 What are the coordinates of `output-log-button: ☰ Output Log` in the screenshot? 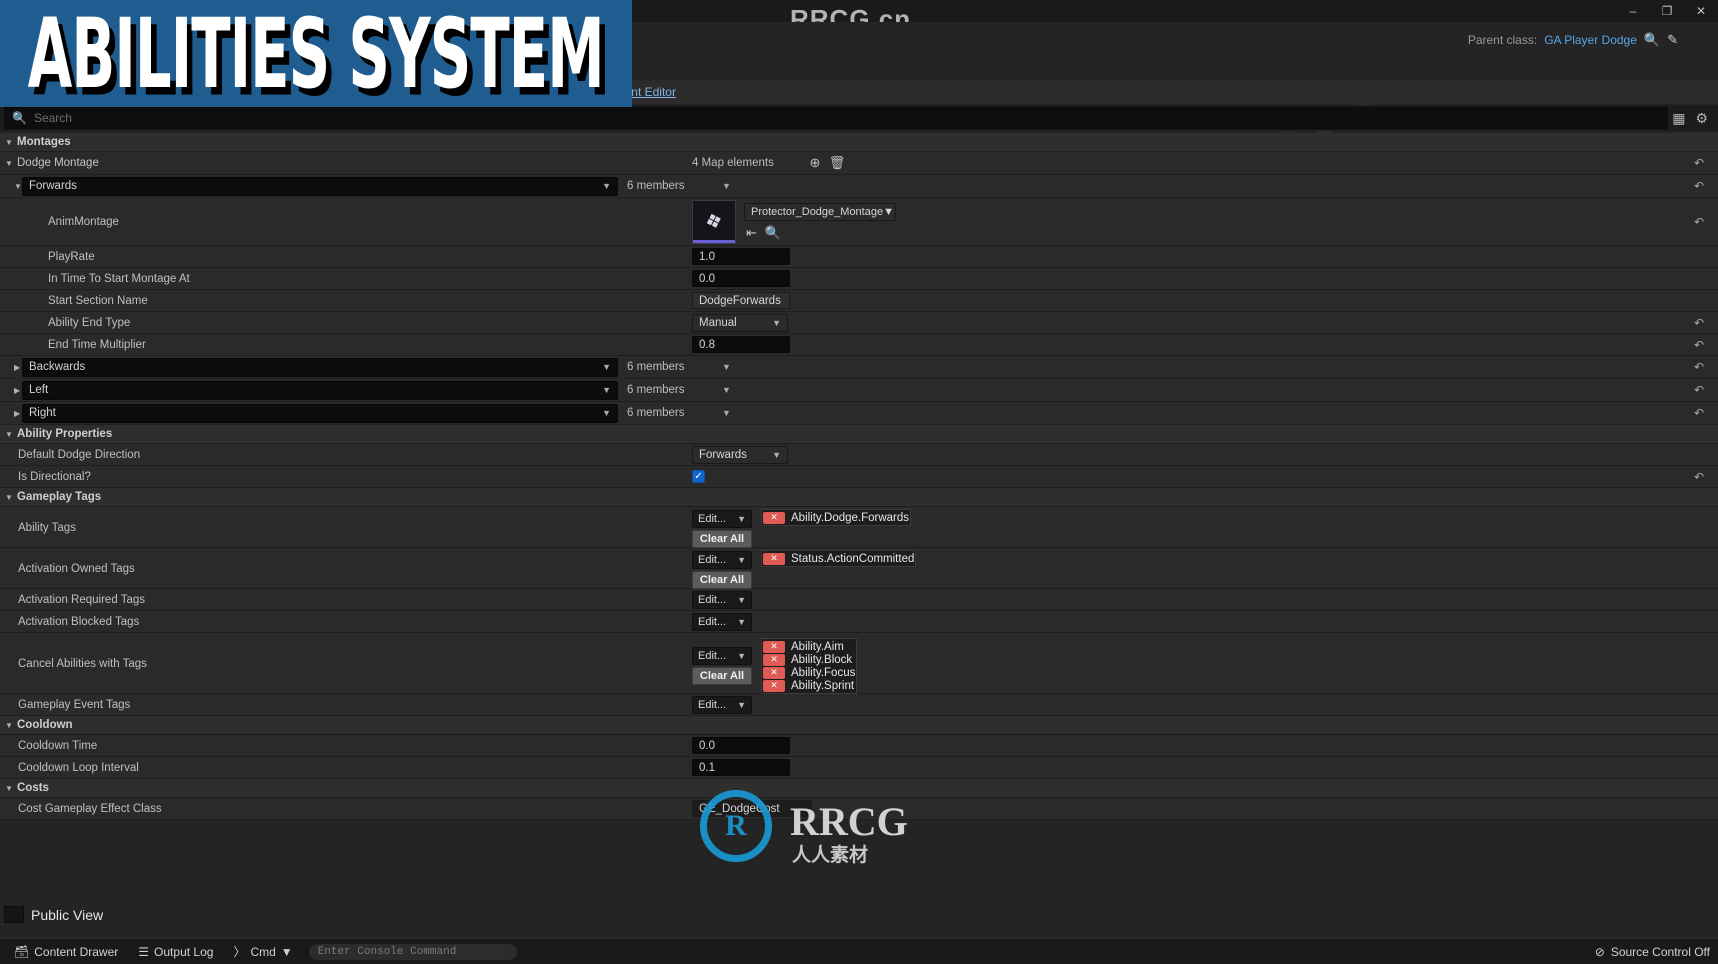 It's located at (175, 952).